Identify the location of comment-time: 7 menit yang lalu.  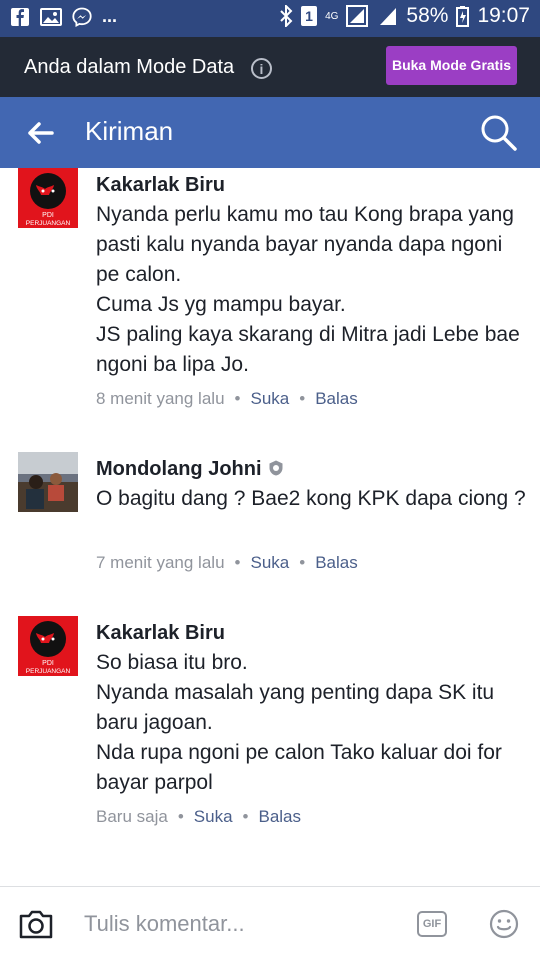
(160, 562).